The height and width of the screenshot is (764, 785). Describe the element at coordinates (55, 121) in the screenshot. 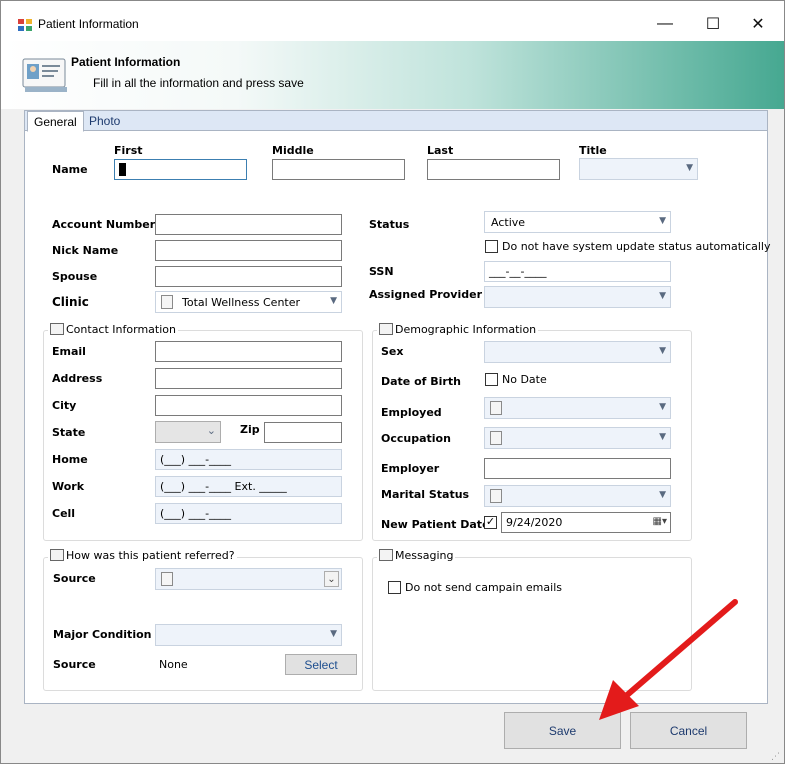

I see `tab-general: General` at that location.